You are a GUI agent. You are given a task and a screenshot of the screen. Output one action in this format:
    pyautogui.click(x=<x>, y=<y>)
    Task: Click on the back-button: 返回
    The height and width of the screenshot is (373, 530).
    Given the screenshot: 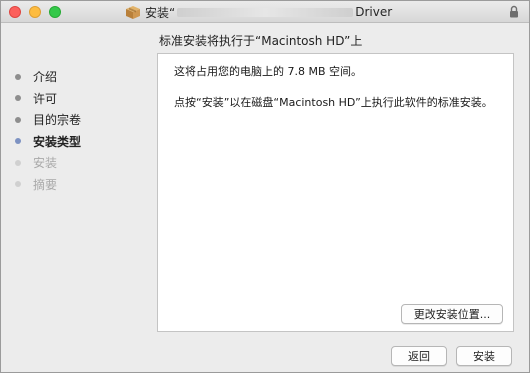 What is the action you would take?
    pyautogui.click(x=419, y=356)
    